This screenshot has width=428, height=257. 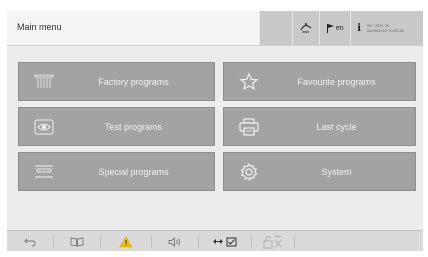 What do you see at coordinates (336, 171) in the screenshot?
I see `system-label: System` at bounding box center [336, 171].